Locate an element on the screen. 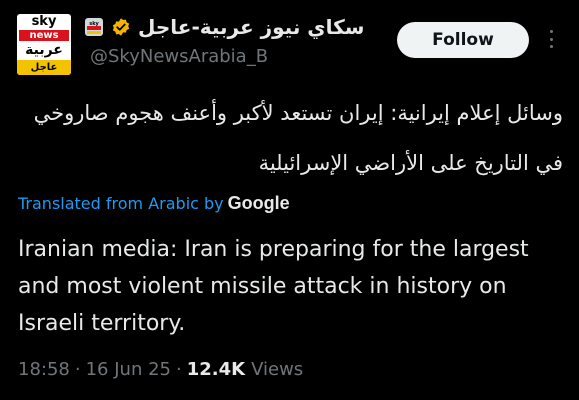 The width and height of the screenshot is (579, 400). views-label: Views is located at coordinates (277, 369).